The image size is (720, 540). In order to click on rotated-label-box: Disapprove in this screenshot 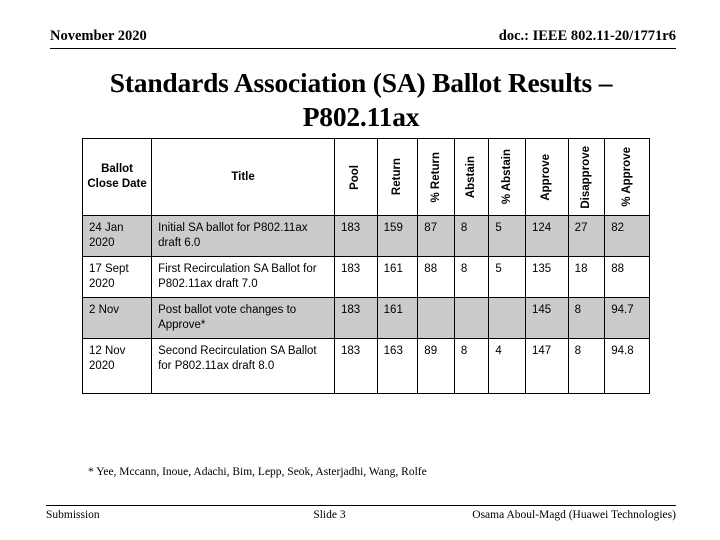, I will do `click(587, 177)`.